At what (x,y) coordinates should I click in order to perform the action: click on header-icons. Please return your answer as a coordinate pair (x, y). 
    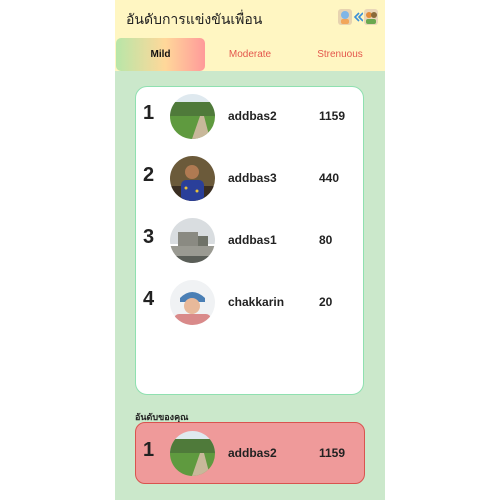
    Looking at the image, I should click on (358, 17).